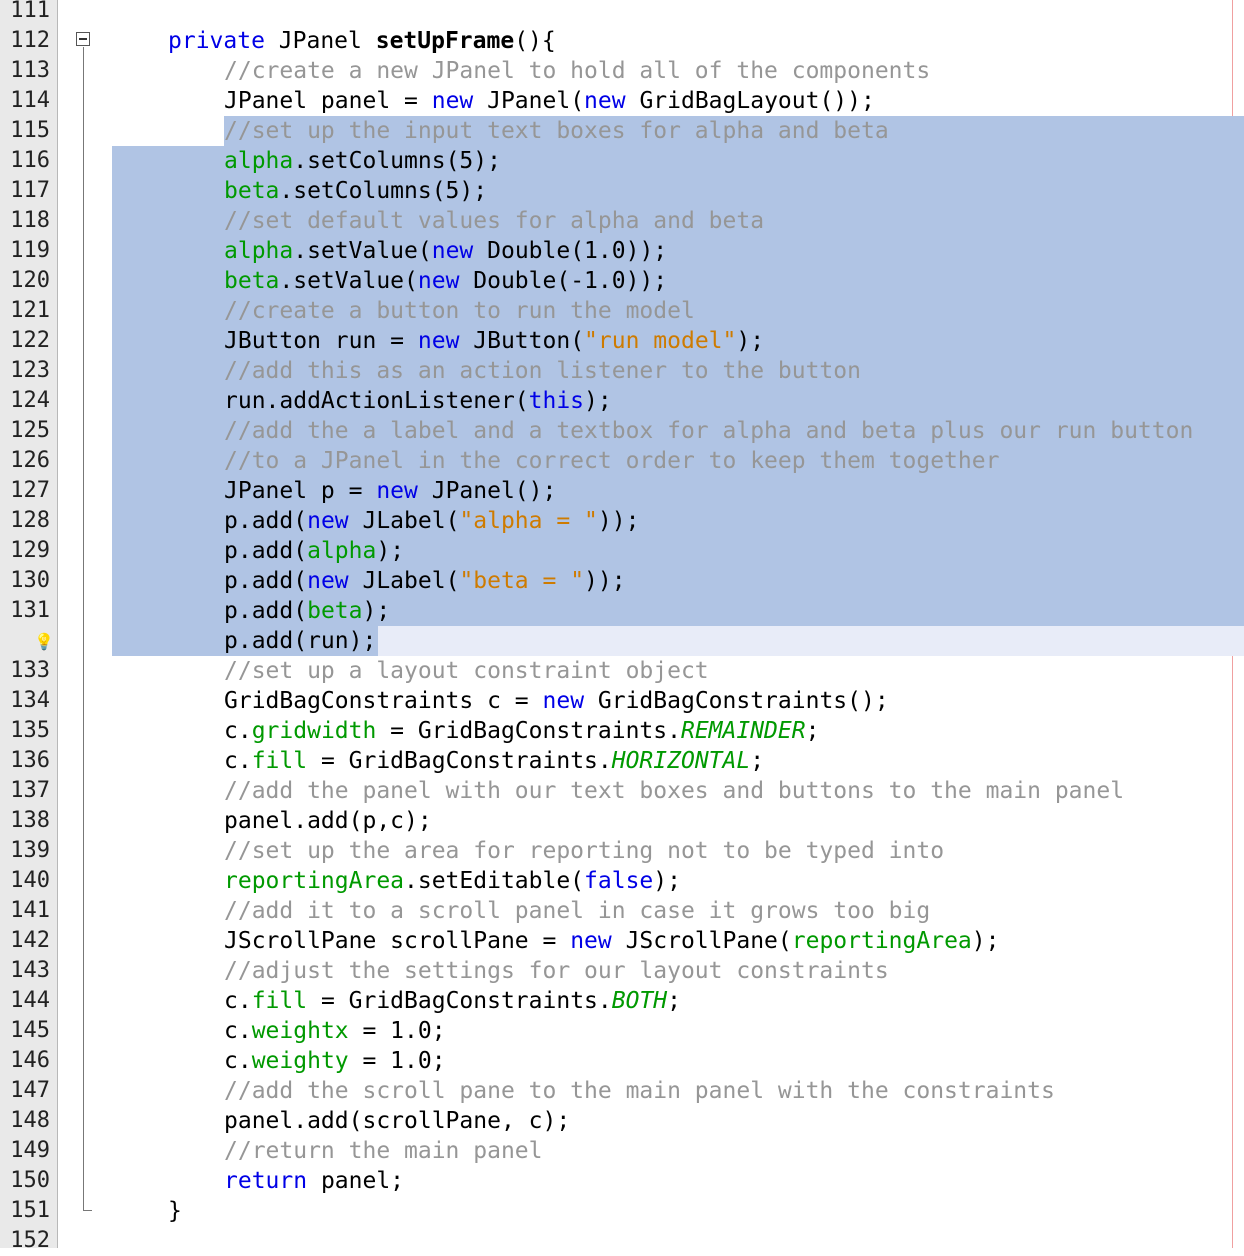 This screenshot has width=1244, height=1256. Describe the element at coordinates (300, 491) in the screenshot. I see `code-token: JPanel p =` at that location.